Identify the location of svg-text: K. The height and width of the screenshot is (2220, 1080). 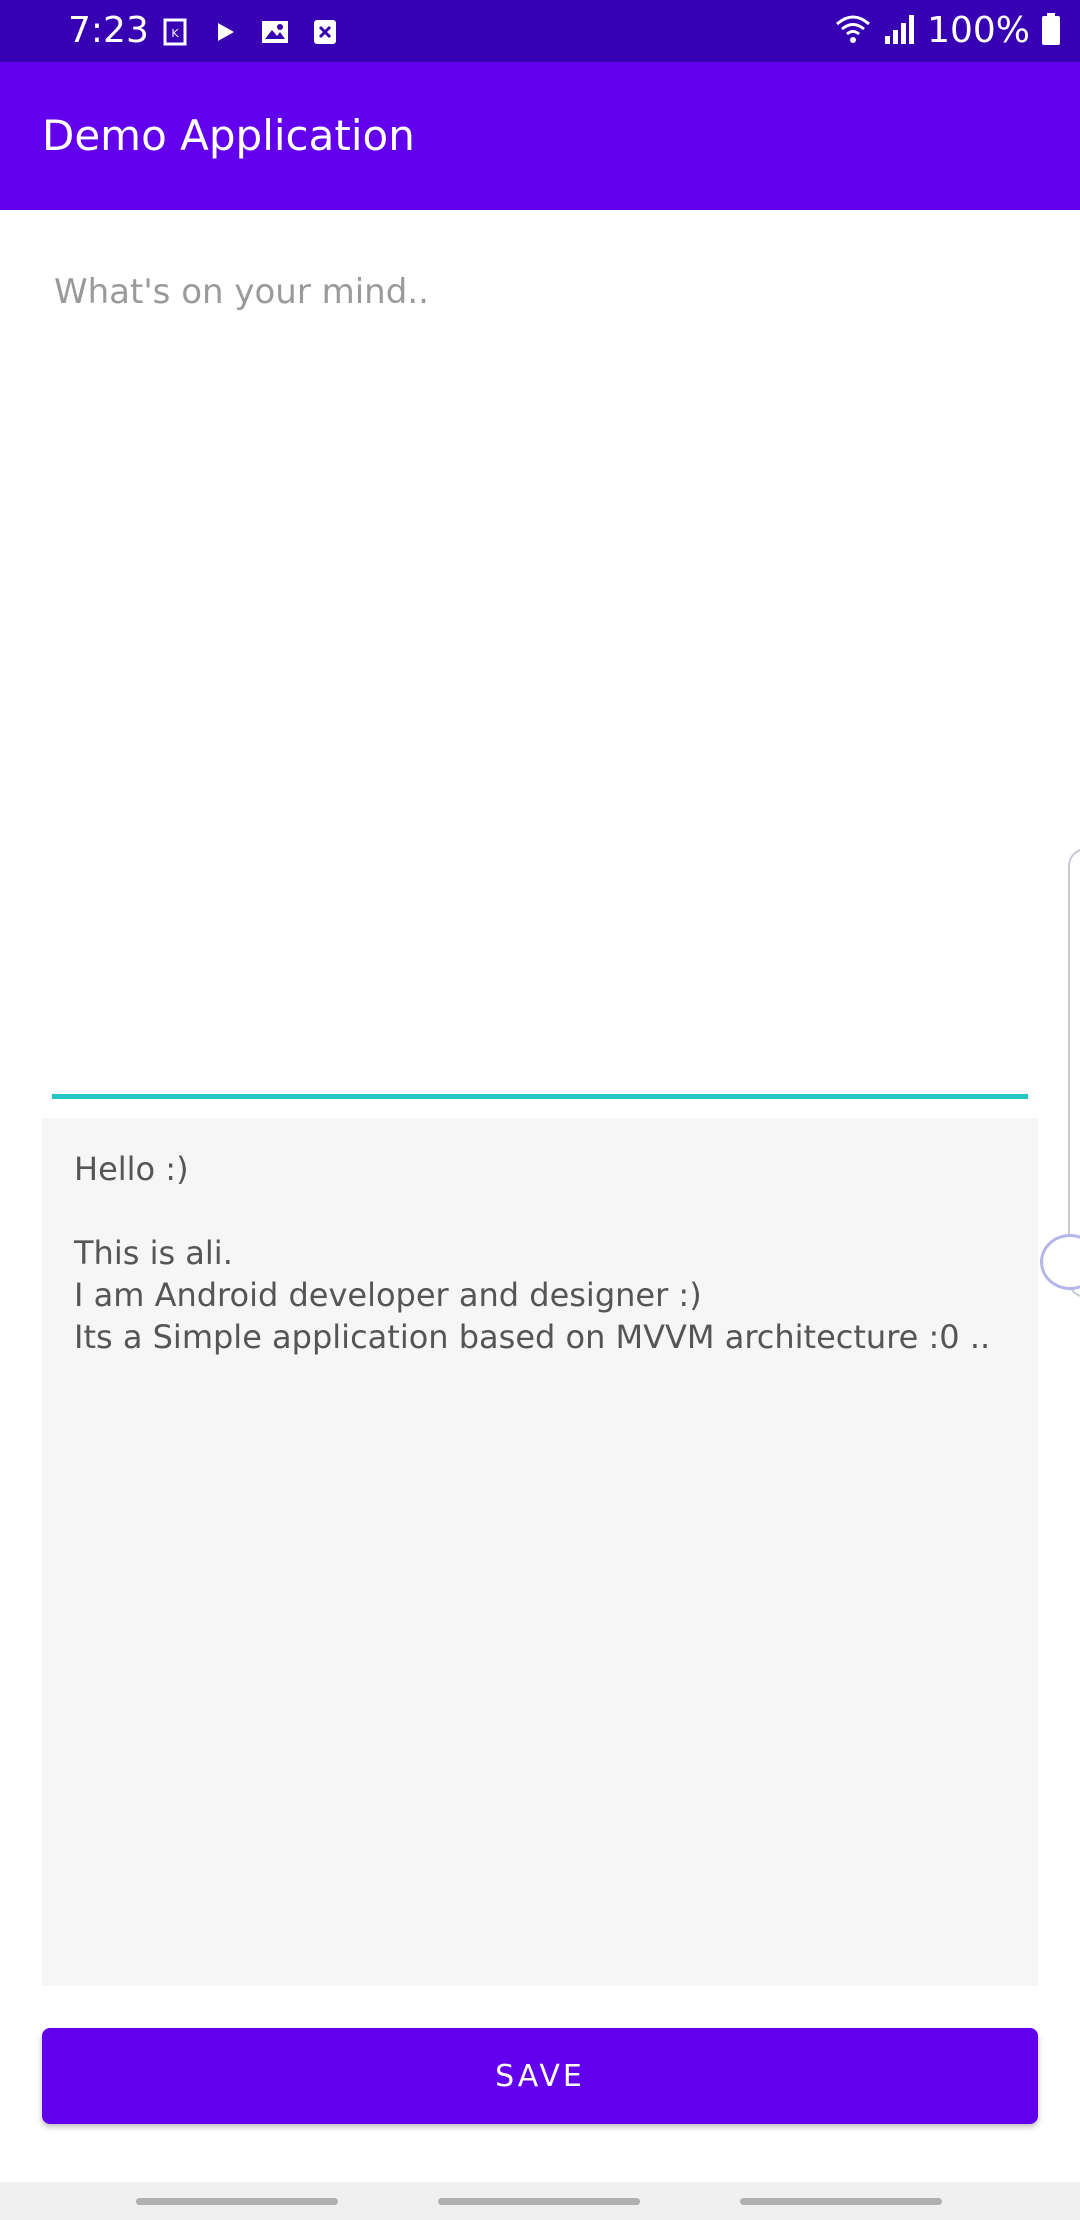
(175, 33).